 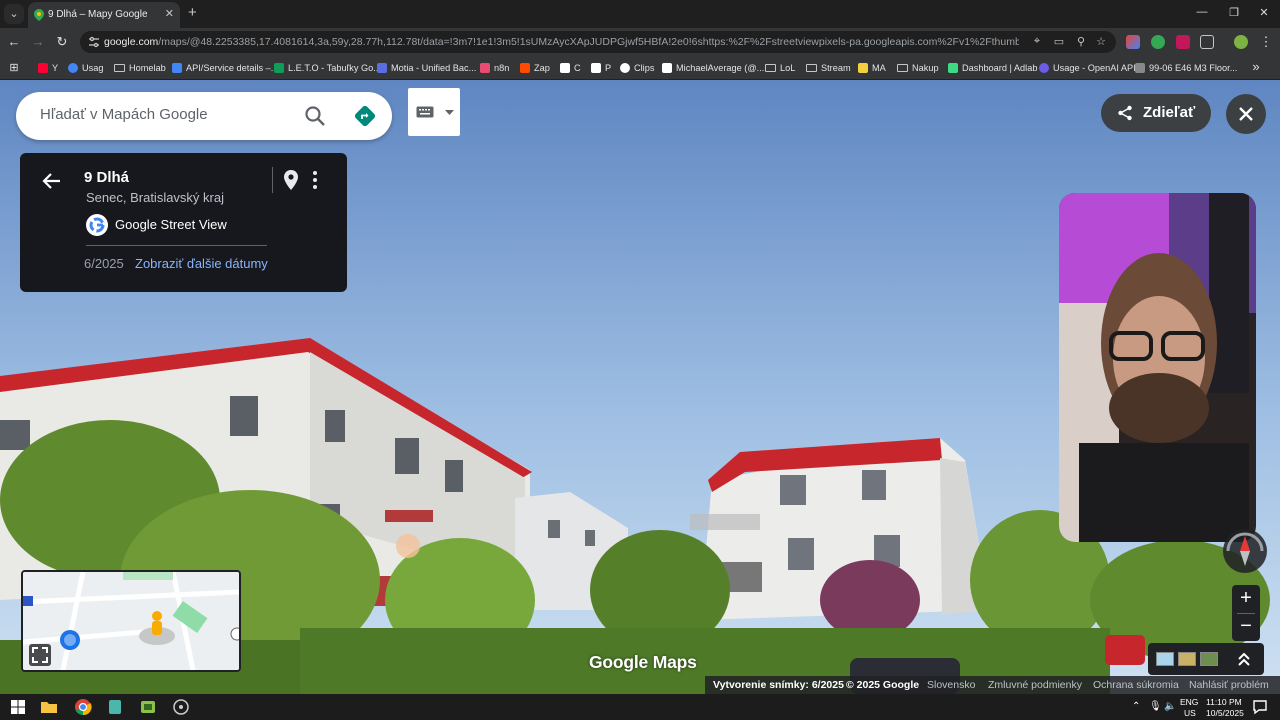 What do you see at coordinates (1246, 627) in the screenshot?
I see `zoom-out-button: −` at bounding box center [1246, 627].